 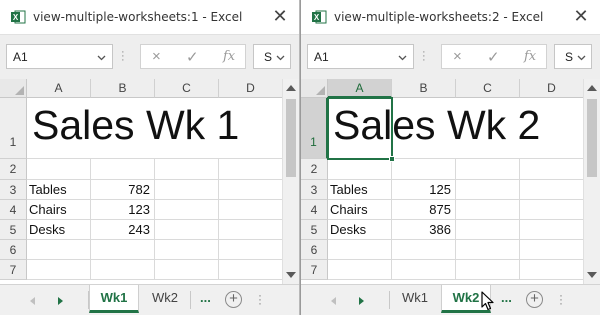 What do you see at coordinates (581, 16) in the screenshot?
I see `close-icon: ✕` at bounding box center [581, 16].